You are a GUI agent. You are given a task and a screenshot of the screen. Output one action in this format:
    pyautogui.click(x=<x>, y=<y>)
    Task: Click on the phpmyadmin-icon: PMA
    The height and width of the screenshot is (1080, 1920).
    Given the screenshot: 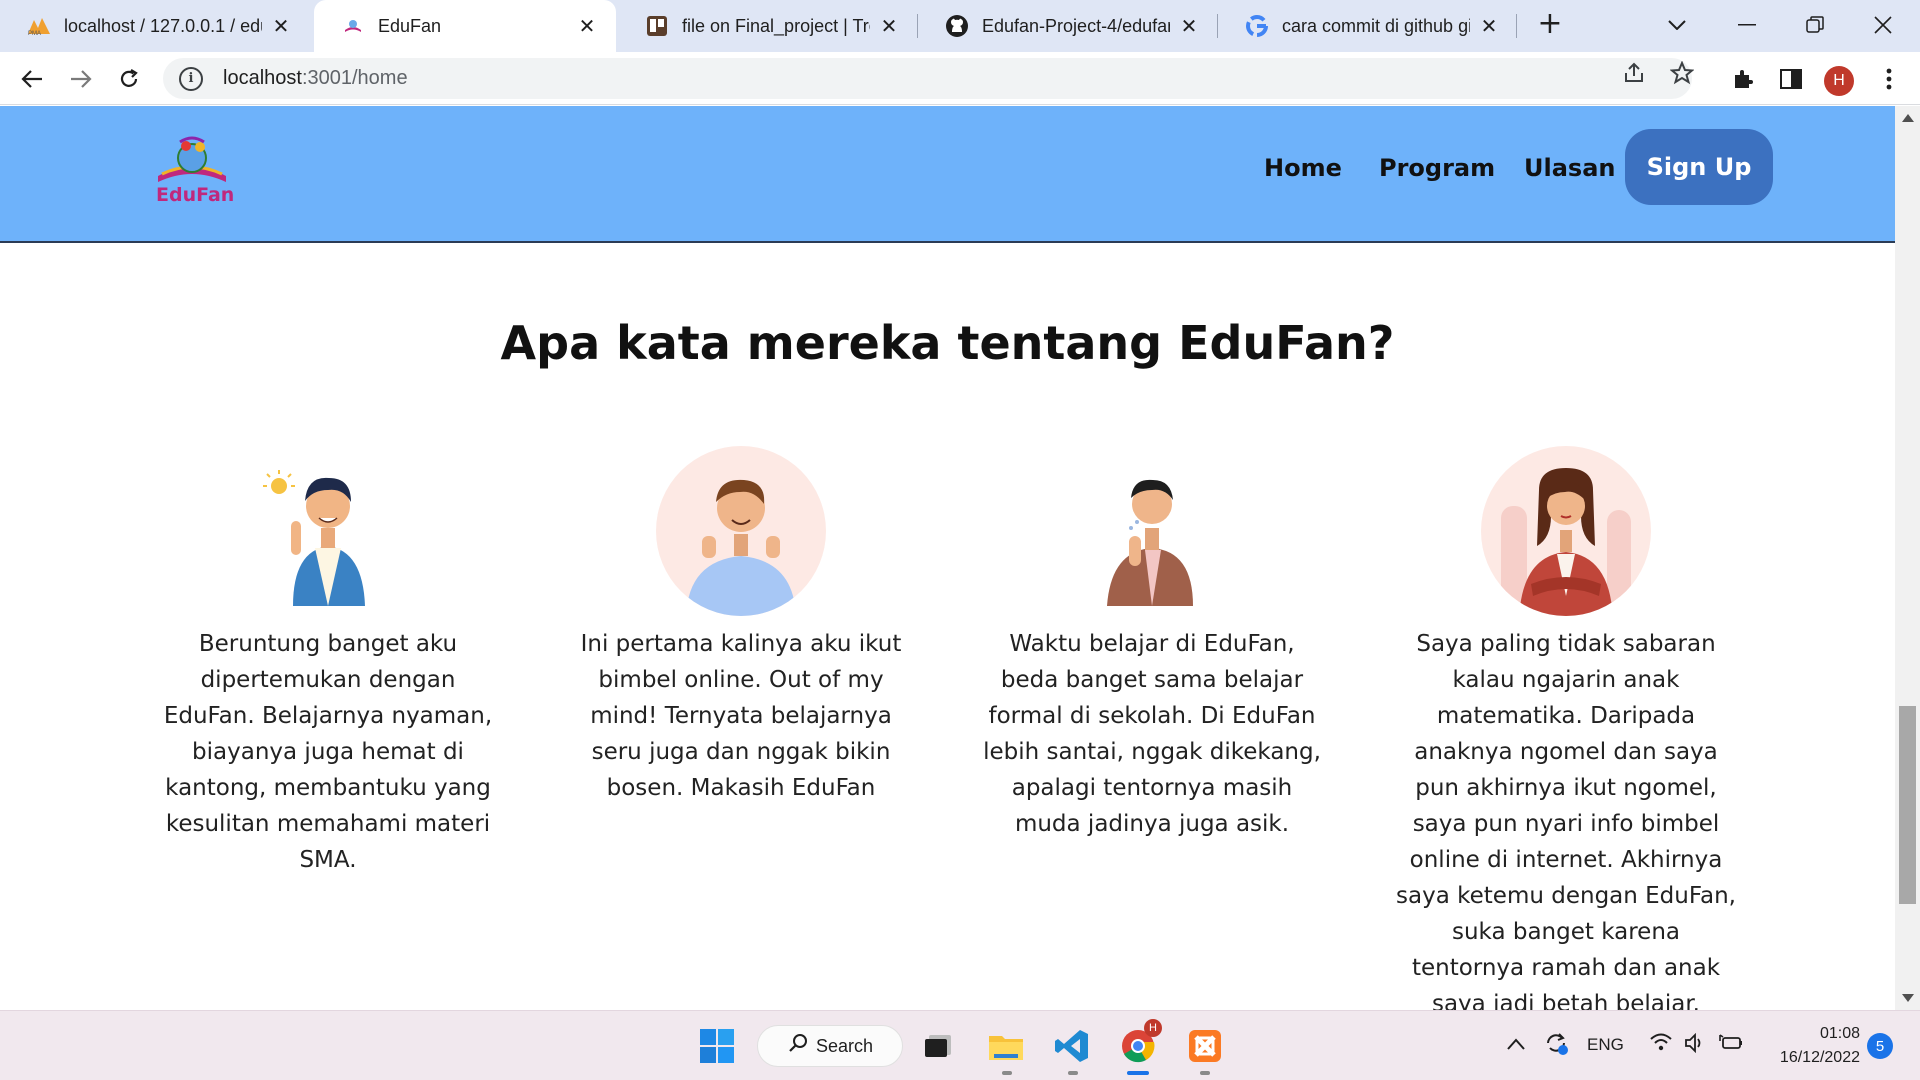 What is the action you would take?
    pyautogui.click(x=39, y=26)
    